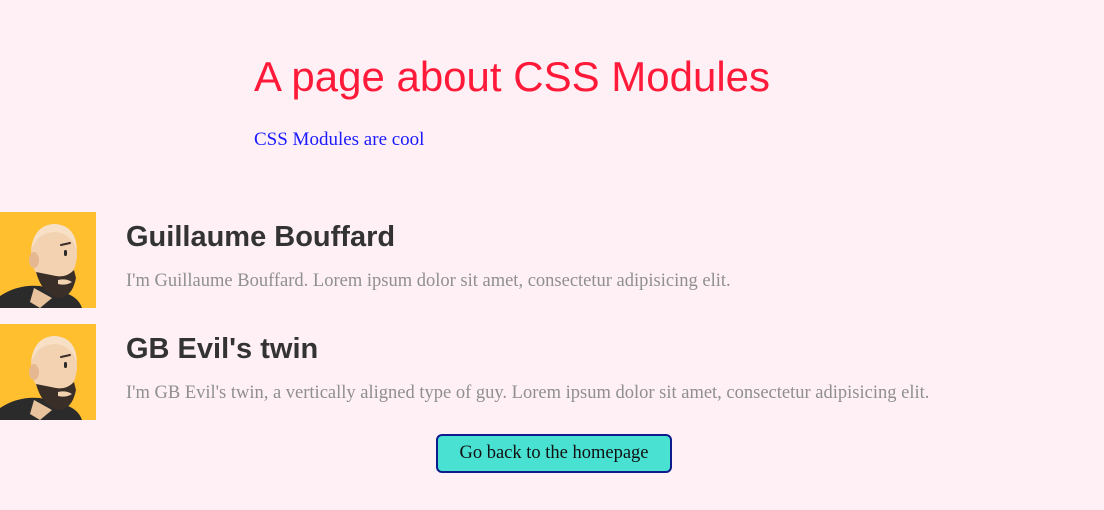  Describe the element at coordinates (339, 139) in the screenshot. I see `page-subtitle: CSS Modules are cool` at that location.